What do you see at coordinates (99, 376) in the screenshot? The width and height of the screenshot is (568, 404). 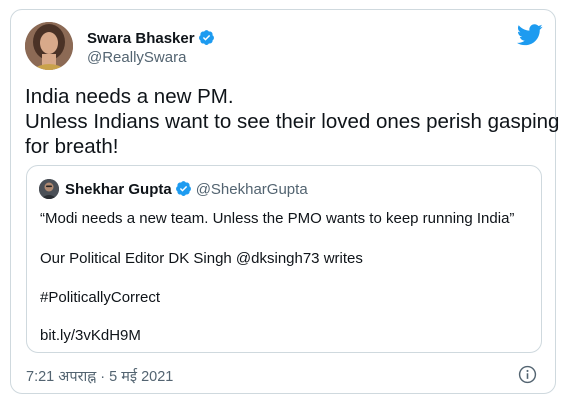 I see `tweet-timestamp: 7:21 अपराह्न · 5 मई 2021` at bounding box center [99, 376].